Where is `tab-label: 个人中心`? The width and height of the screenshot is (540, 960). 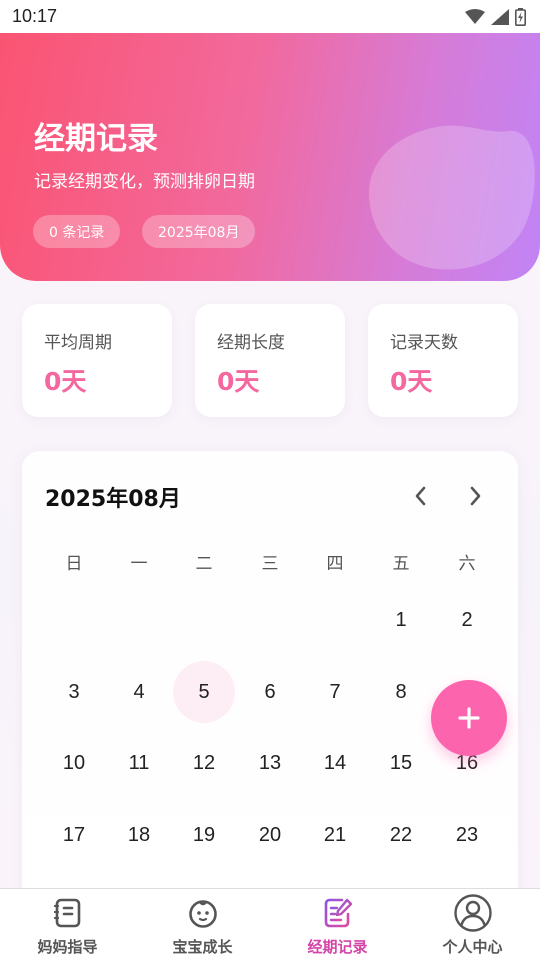
tab-label: 个人中心 is located at coordinates (472, 947).